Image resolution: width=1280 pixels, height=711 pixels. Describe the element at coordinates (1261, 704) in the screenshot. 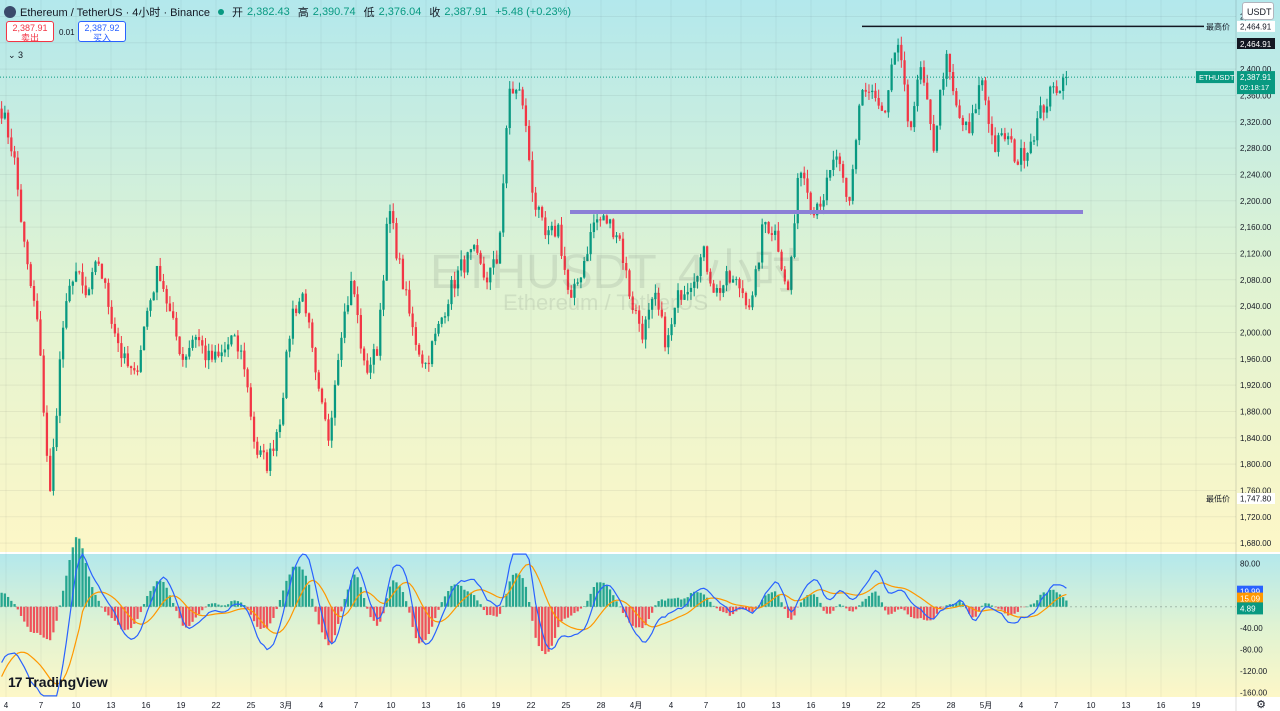

I see `settings-gear-icon: ⚙` at that location.